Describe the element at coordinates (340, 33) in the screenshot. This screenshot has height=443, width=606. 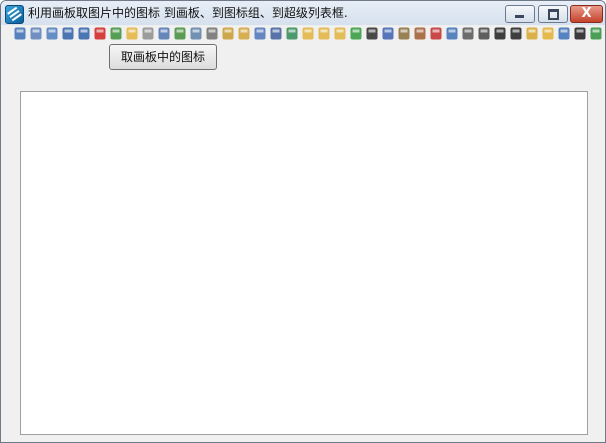
I see `folder-remove-icon` at that location.